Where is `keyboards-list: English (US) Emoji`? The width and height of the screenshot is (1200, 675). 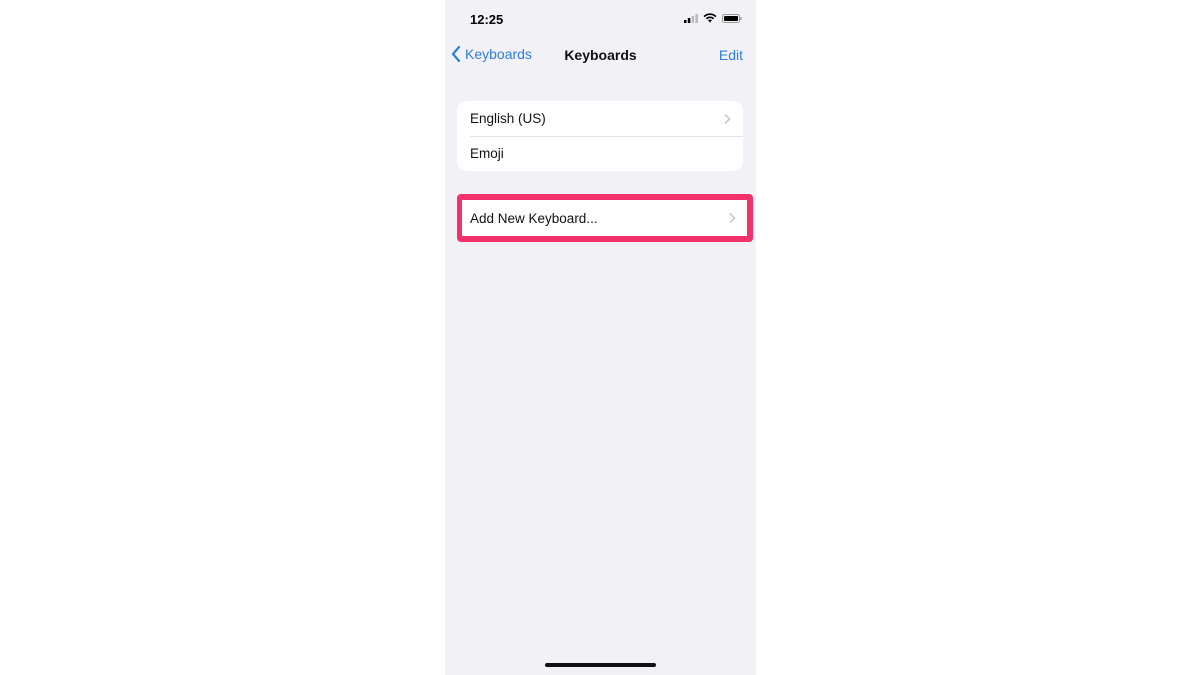 keyboards-list: English (US) Emoji is located at coordinates (600, 136).